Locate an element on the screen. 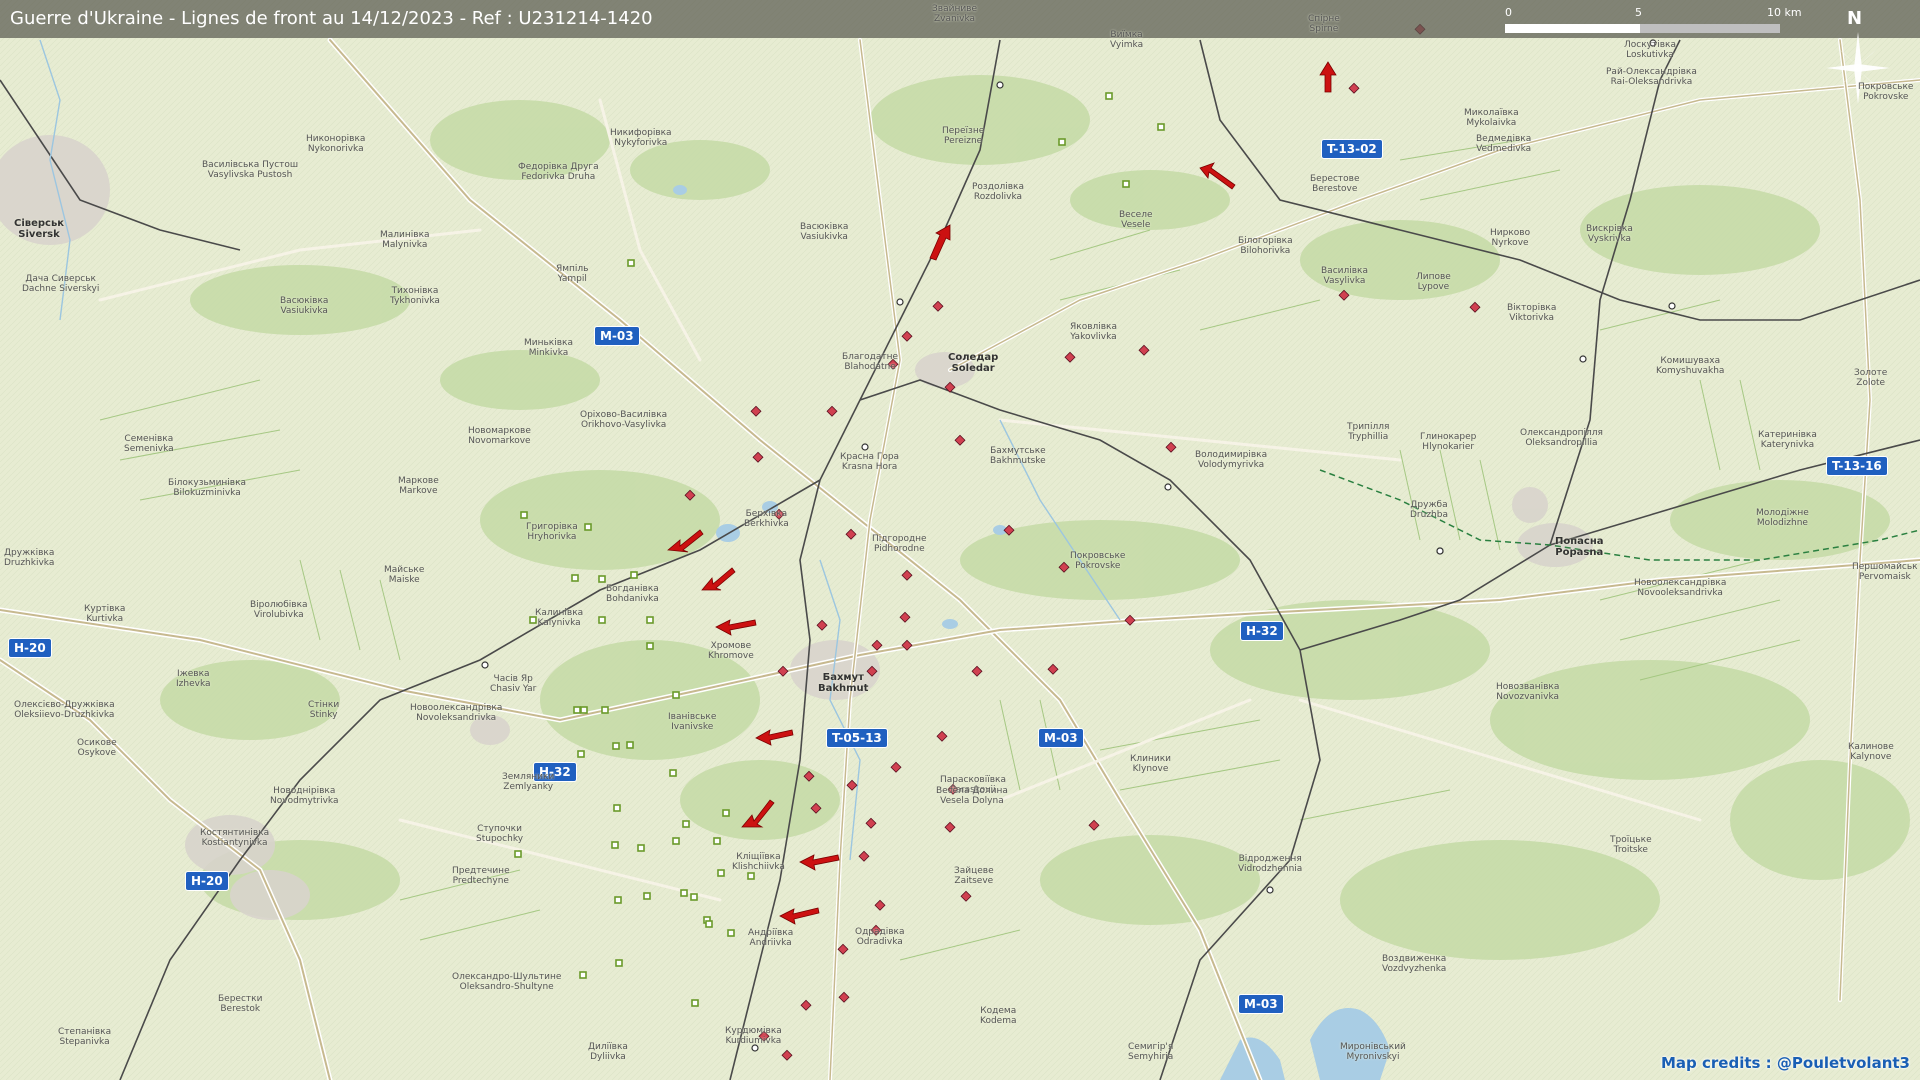 This screenshot has height=1080, width=1920. place-label: Роздолівка Rozdolivka is located at coordinates (998, 192).